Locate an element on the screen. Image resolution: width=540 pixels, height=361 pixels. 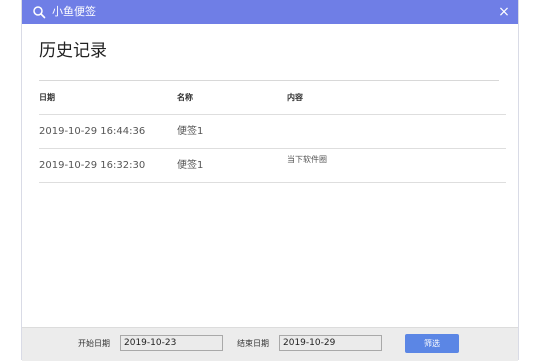
search-icon is located at coordinates (39, 12).